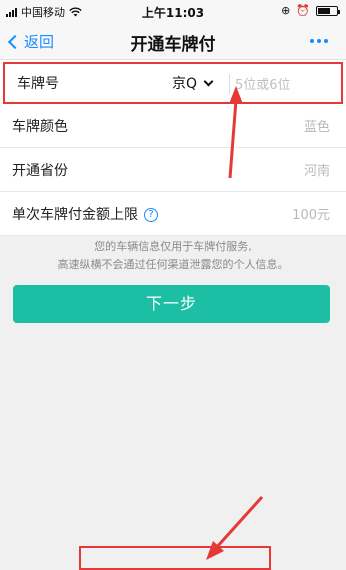 The height and width of the screenshot is (570, 346). Describe the element at coordinates (173, 170) in the screenshot. I see `province-row: 开通省份 河南` at that location.